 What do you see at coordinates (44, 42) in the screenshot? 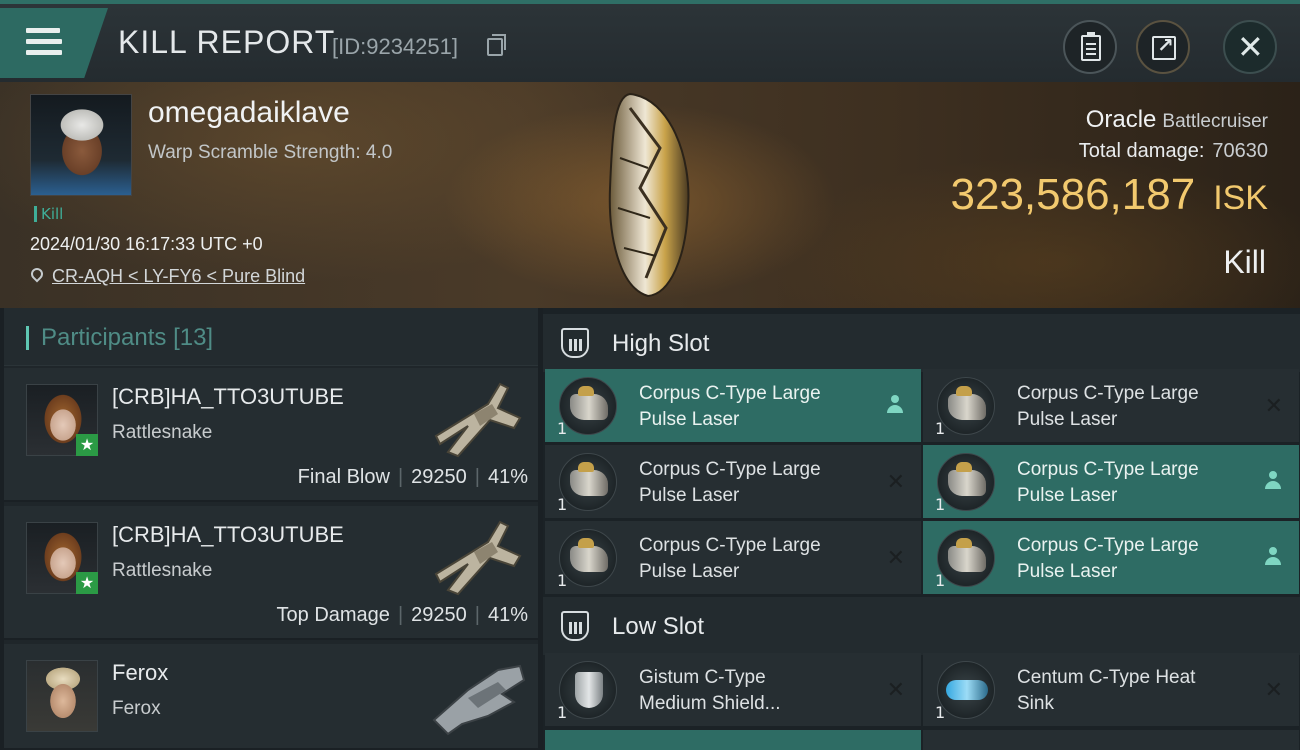
I see `menu-icon` at bounding box center [44, 42].